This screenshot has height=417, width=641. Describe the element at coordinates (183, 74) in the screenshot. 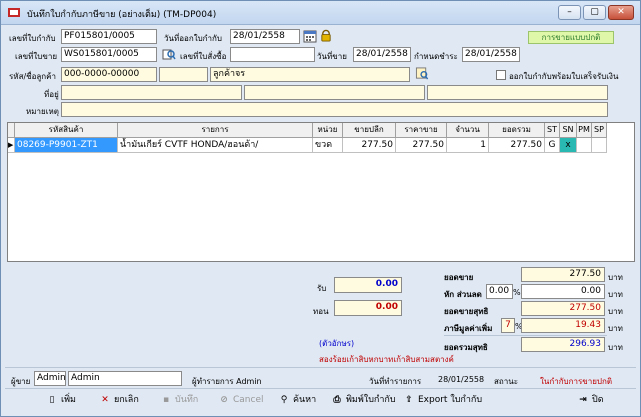

I see `customer-name-field` at that location.